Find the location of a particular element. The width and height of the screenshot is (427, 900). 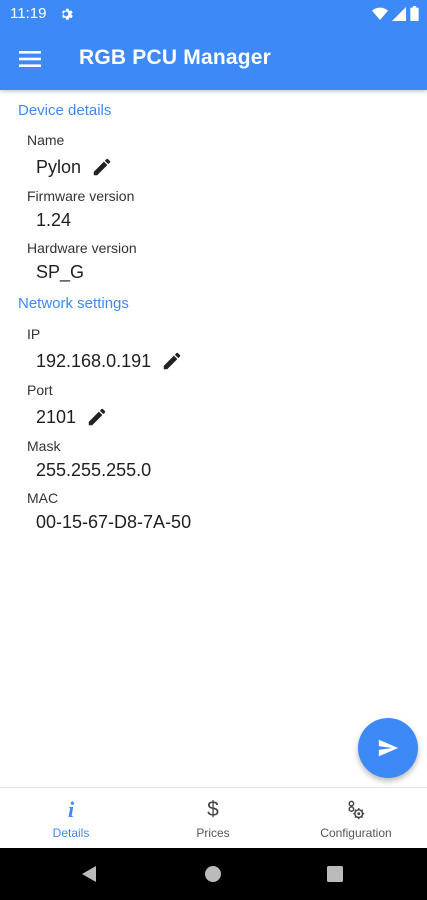

dollar-icon: $ is located at coordinates (213, 809).